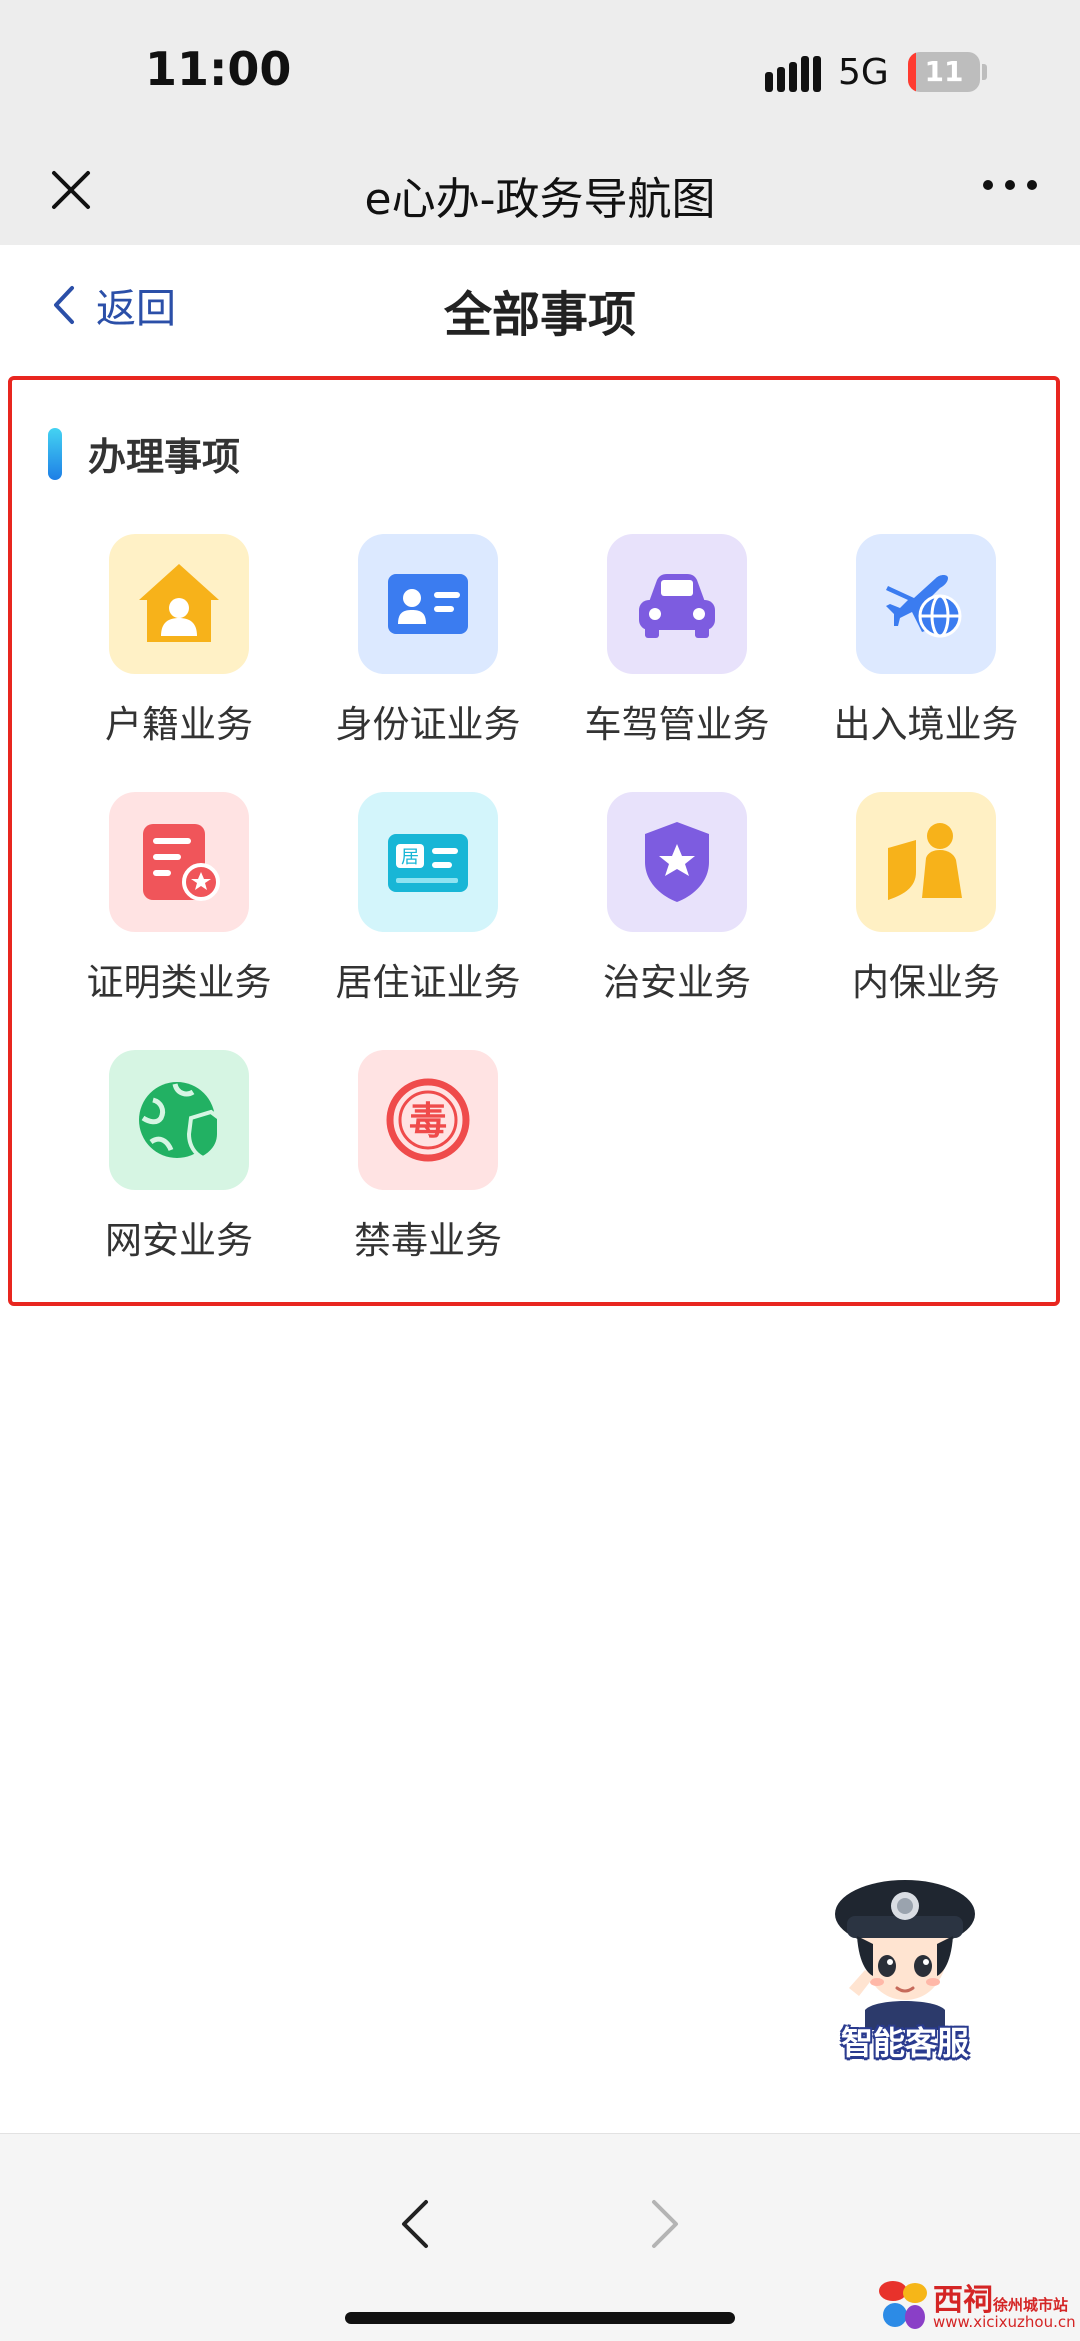 The image size is (1080, 2341). I want to click on home-indicator, so click(540, 2318).